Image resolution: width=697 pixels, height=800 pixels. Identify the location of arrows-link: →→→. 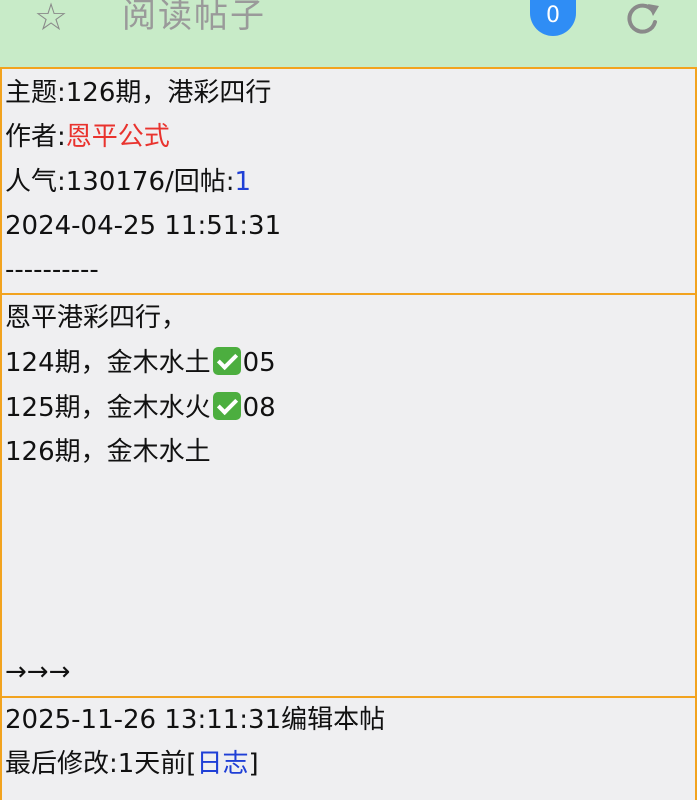
(37, 672).